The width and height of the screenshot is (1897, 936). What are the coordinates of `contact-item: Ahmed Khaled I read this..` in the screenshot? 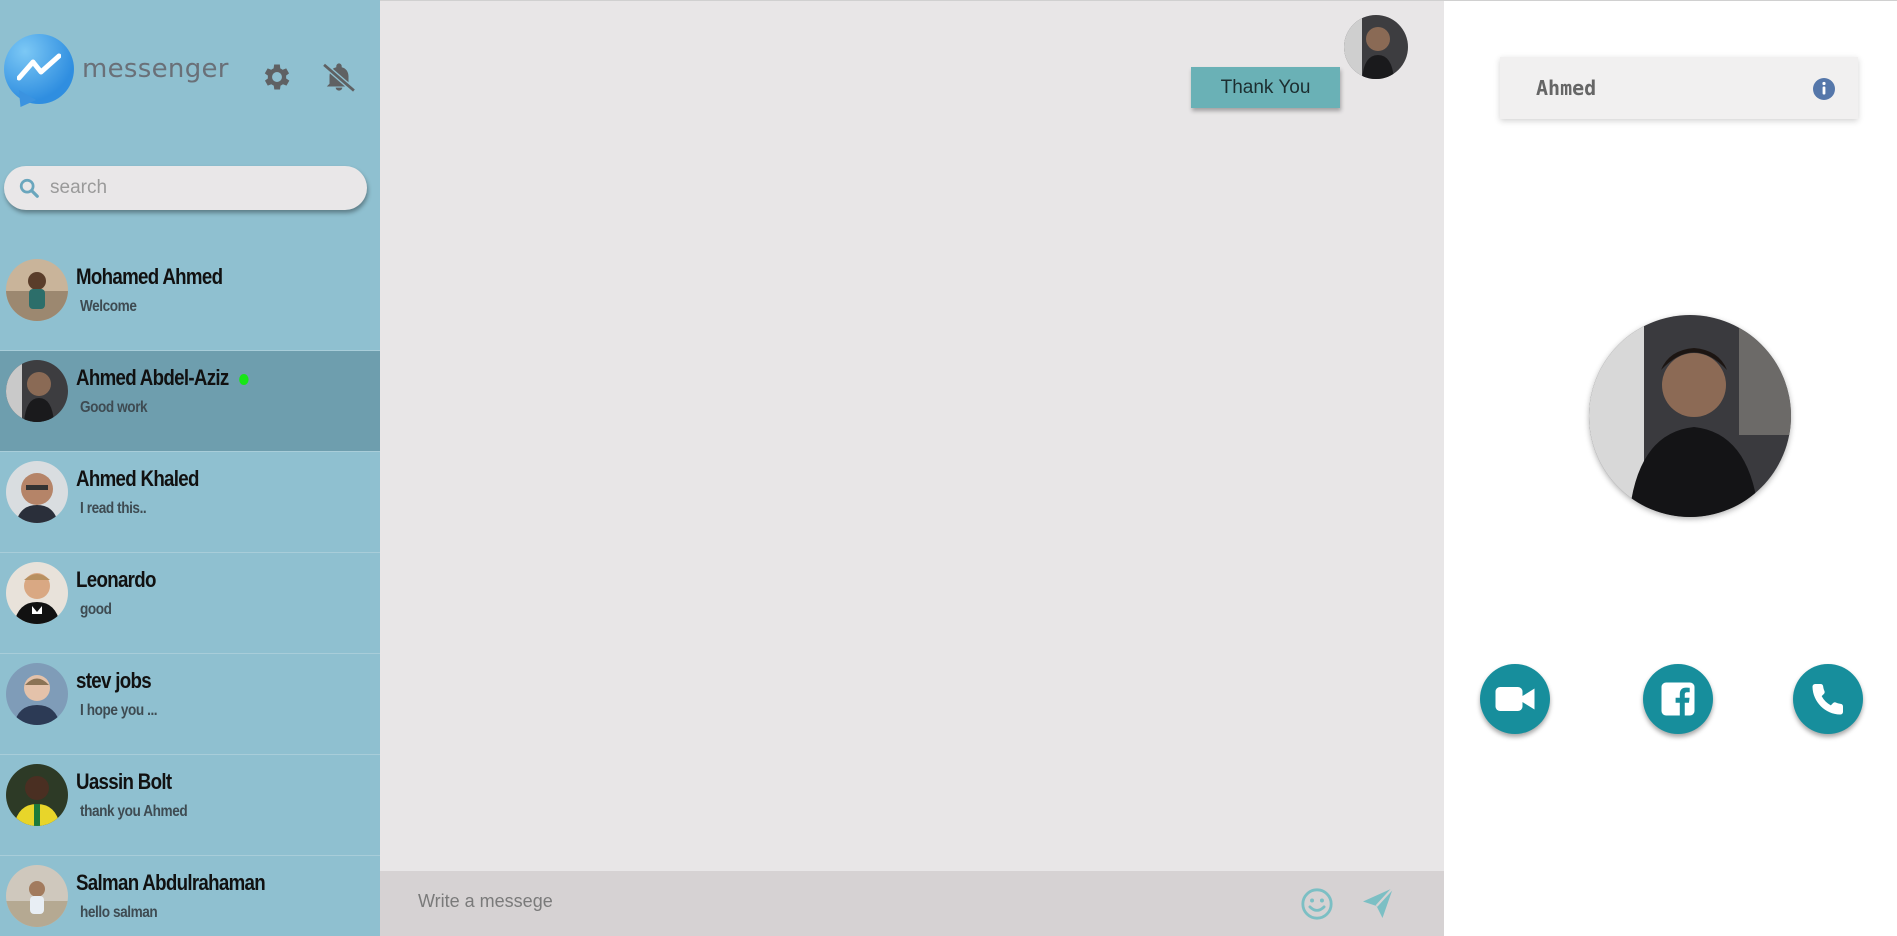 It's located at (190, 502).